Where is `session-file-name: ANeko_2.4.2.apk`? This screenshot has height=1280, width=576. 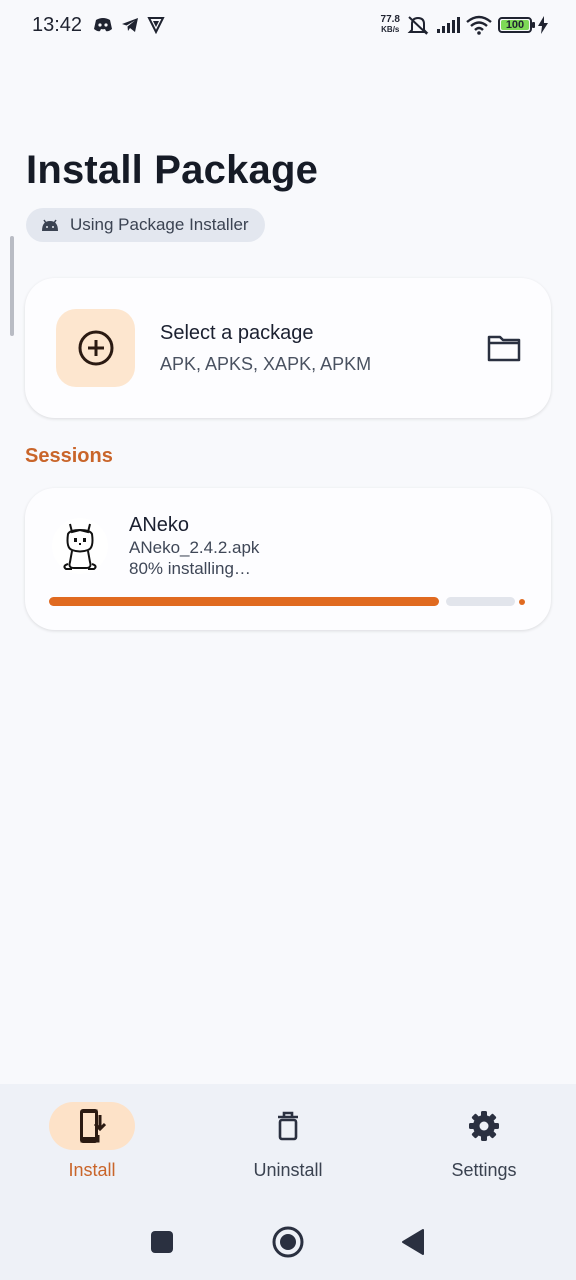 session-file-name: ANeko_2.4.2.apk is located at coordinates (194, 547).